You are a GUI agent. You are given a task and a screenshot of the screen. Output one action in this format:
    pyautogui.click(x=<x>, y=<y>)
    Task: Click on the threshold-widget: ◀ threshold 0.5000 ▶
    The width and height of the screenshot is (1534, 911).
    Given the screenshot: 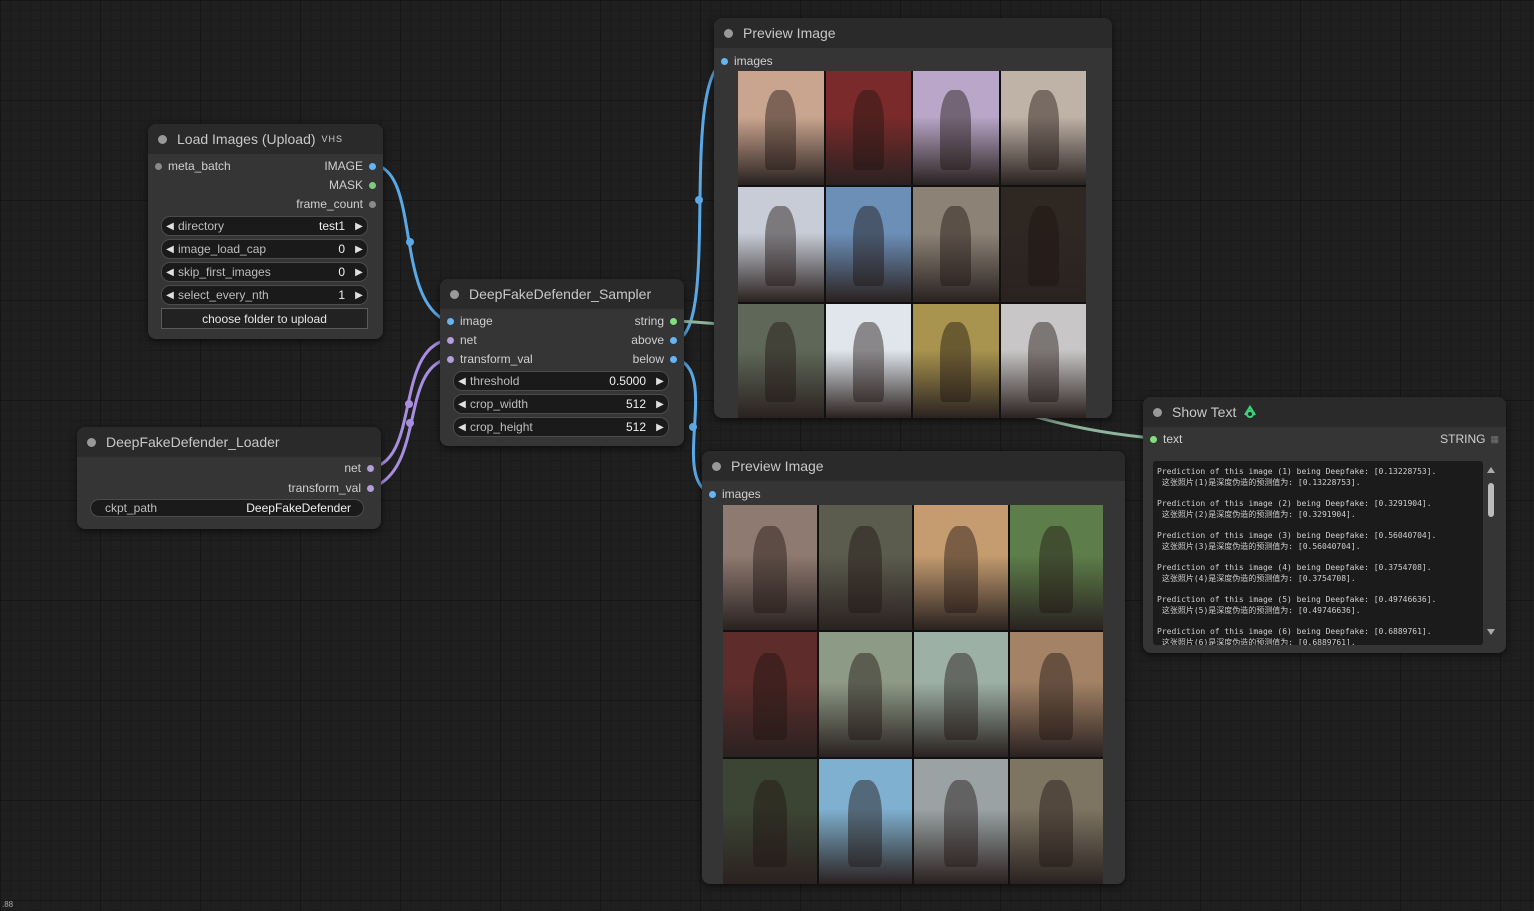 What is the action you would take?
    pyautogui.click(x=561, y=381)
    